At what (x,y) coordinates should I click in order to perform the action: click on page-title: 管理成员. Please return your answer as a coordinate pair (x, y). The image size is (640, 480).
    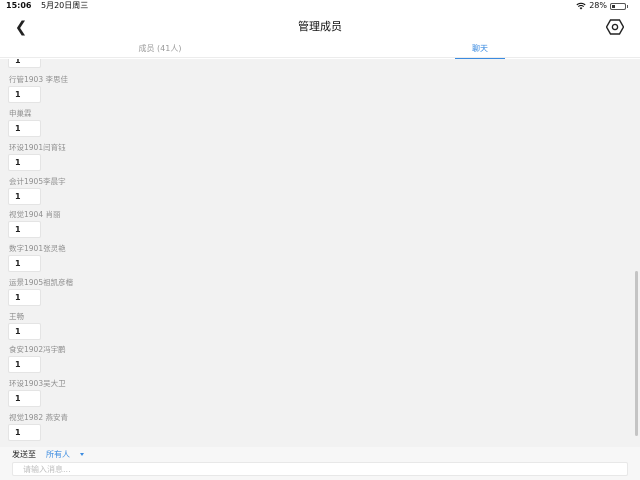
    Looking at the image, I should click on (320, 26).